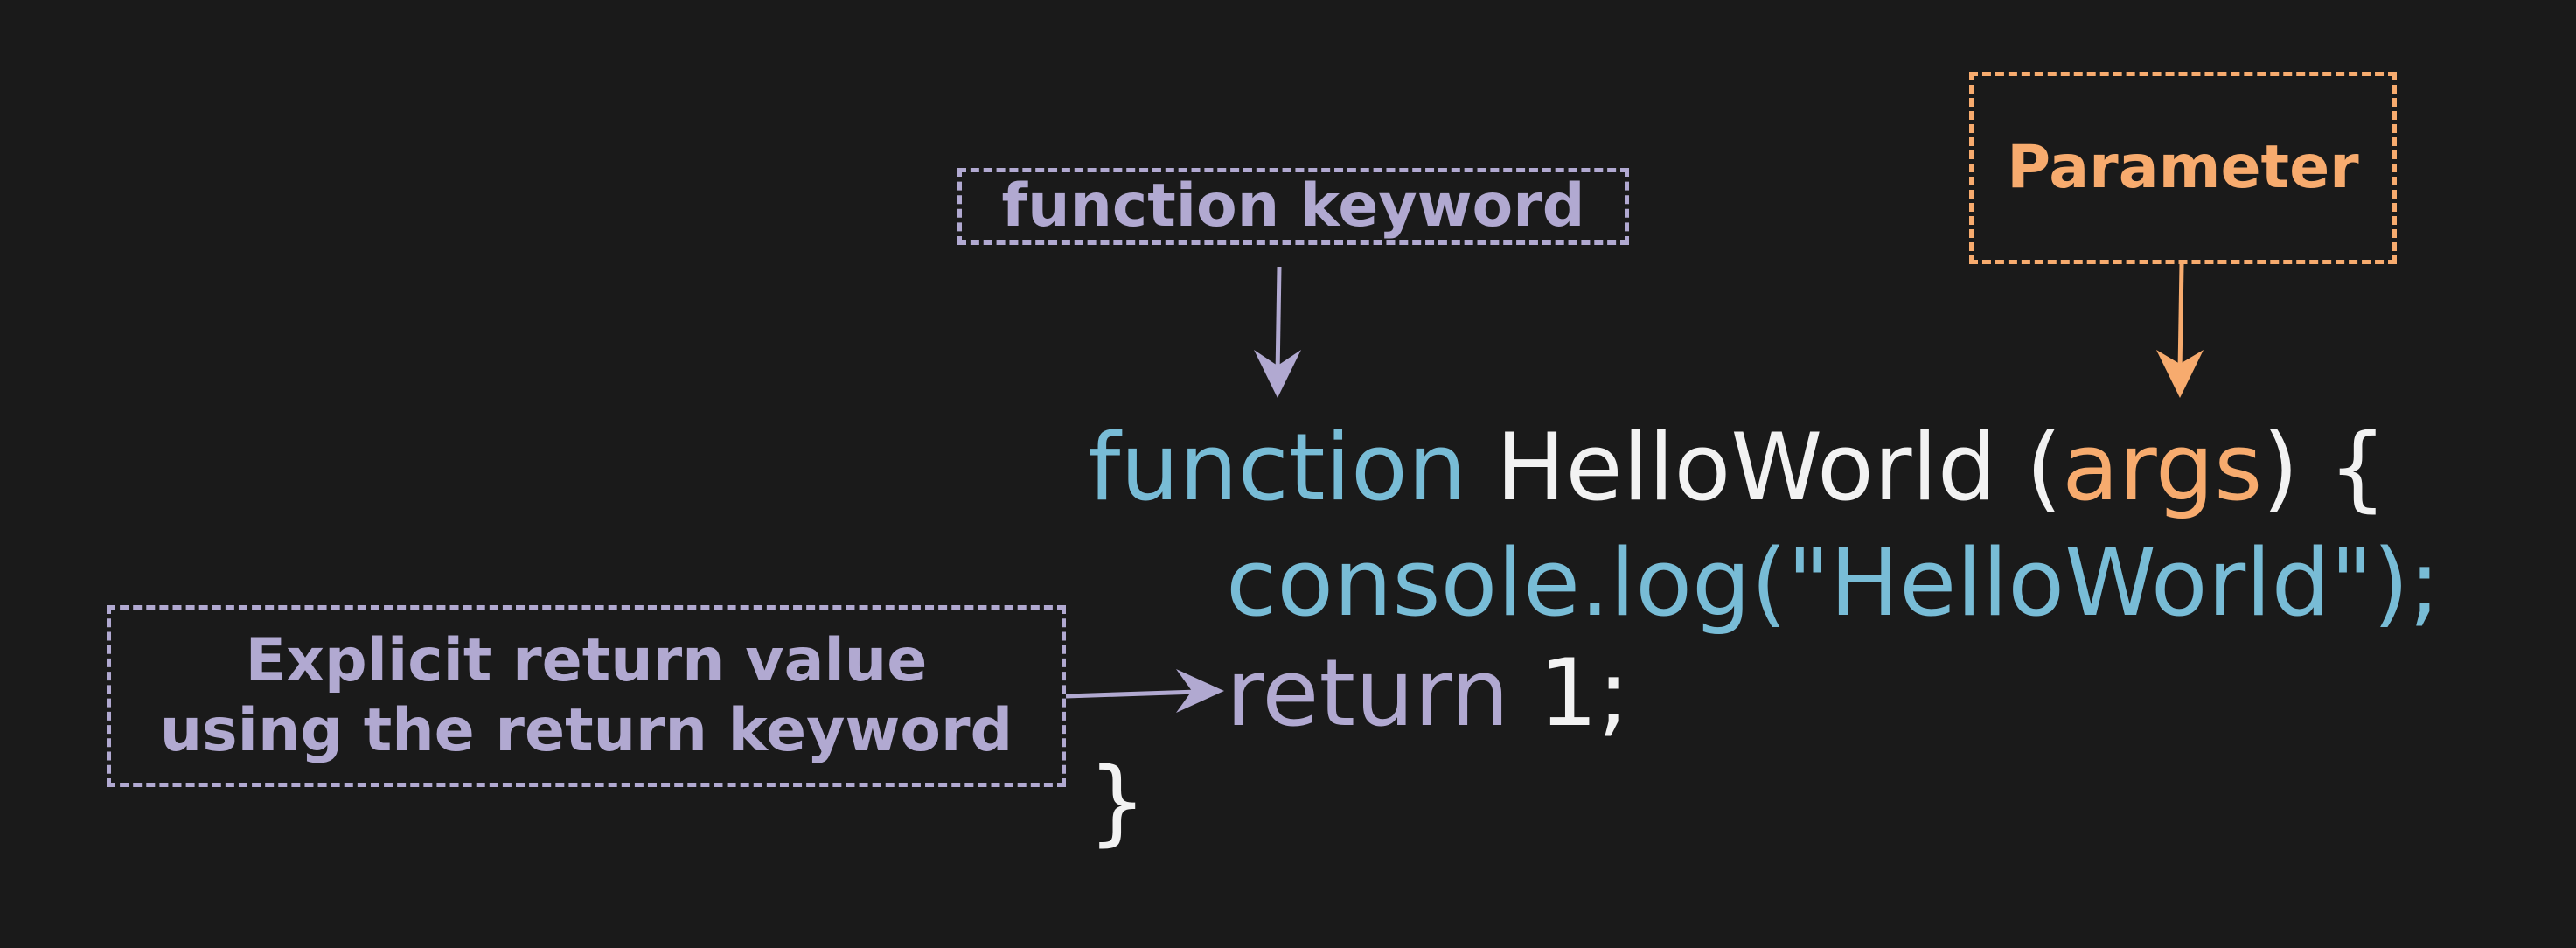 Image resolution: width=2576 pixels, height=948 pixels. Describe the element at coordinates (2180, 331) in the screenshot. I see `parameter-arrow` at that location.